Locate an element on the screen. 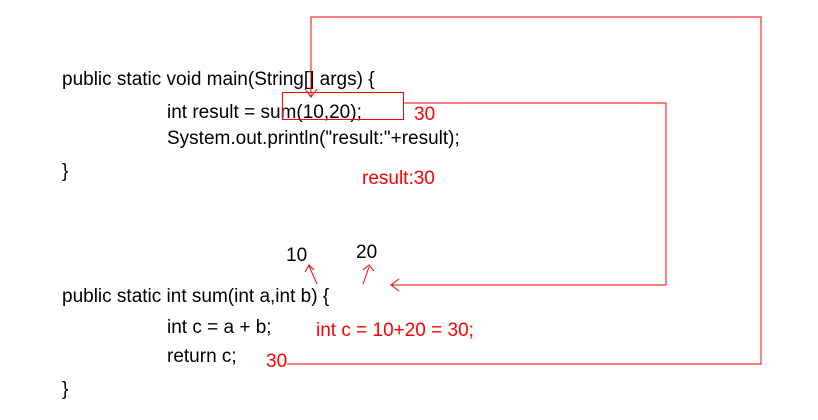 The height and width of the screenshot is (420, 818). main-line-semicolon: ; is located at coordinates (359, 112).